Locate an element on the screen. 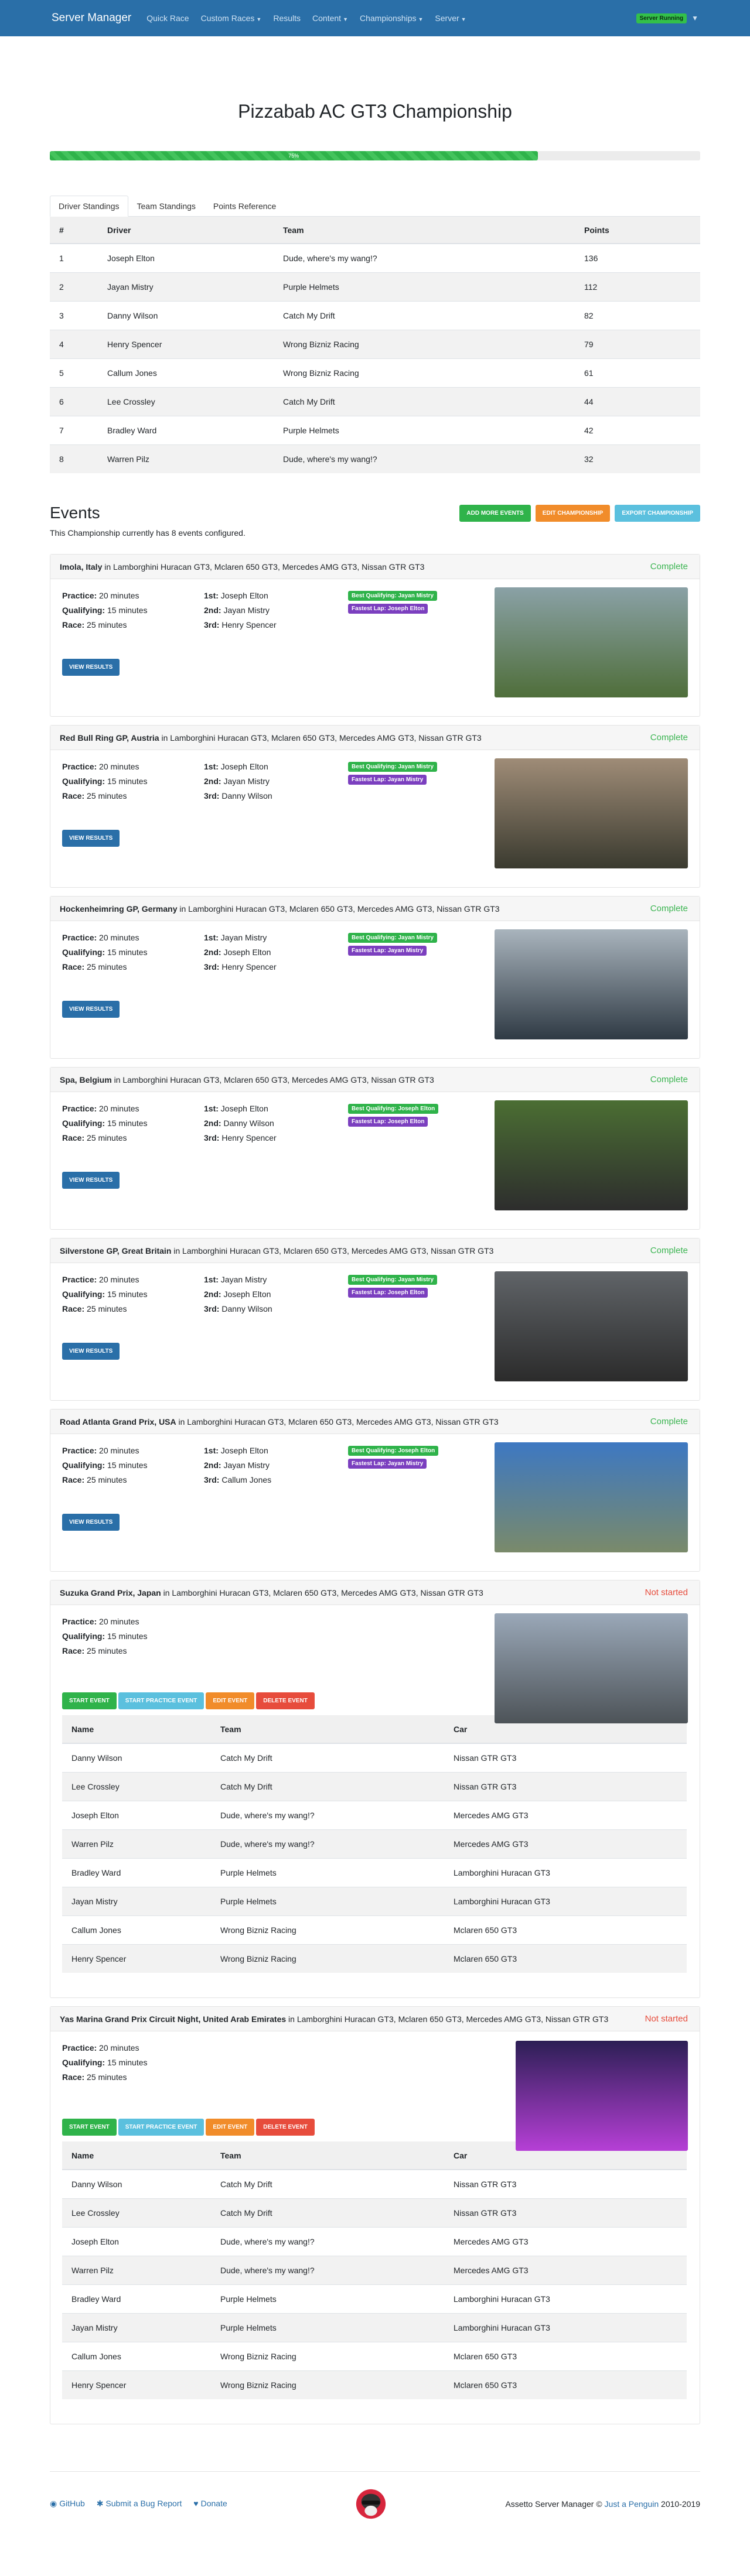 This screenshot has width=750, height=2576. place-label: 2nd: is located at coordinates (212, 610).